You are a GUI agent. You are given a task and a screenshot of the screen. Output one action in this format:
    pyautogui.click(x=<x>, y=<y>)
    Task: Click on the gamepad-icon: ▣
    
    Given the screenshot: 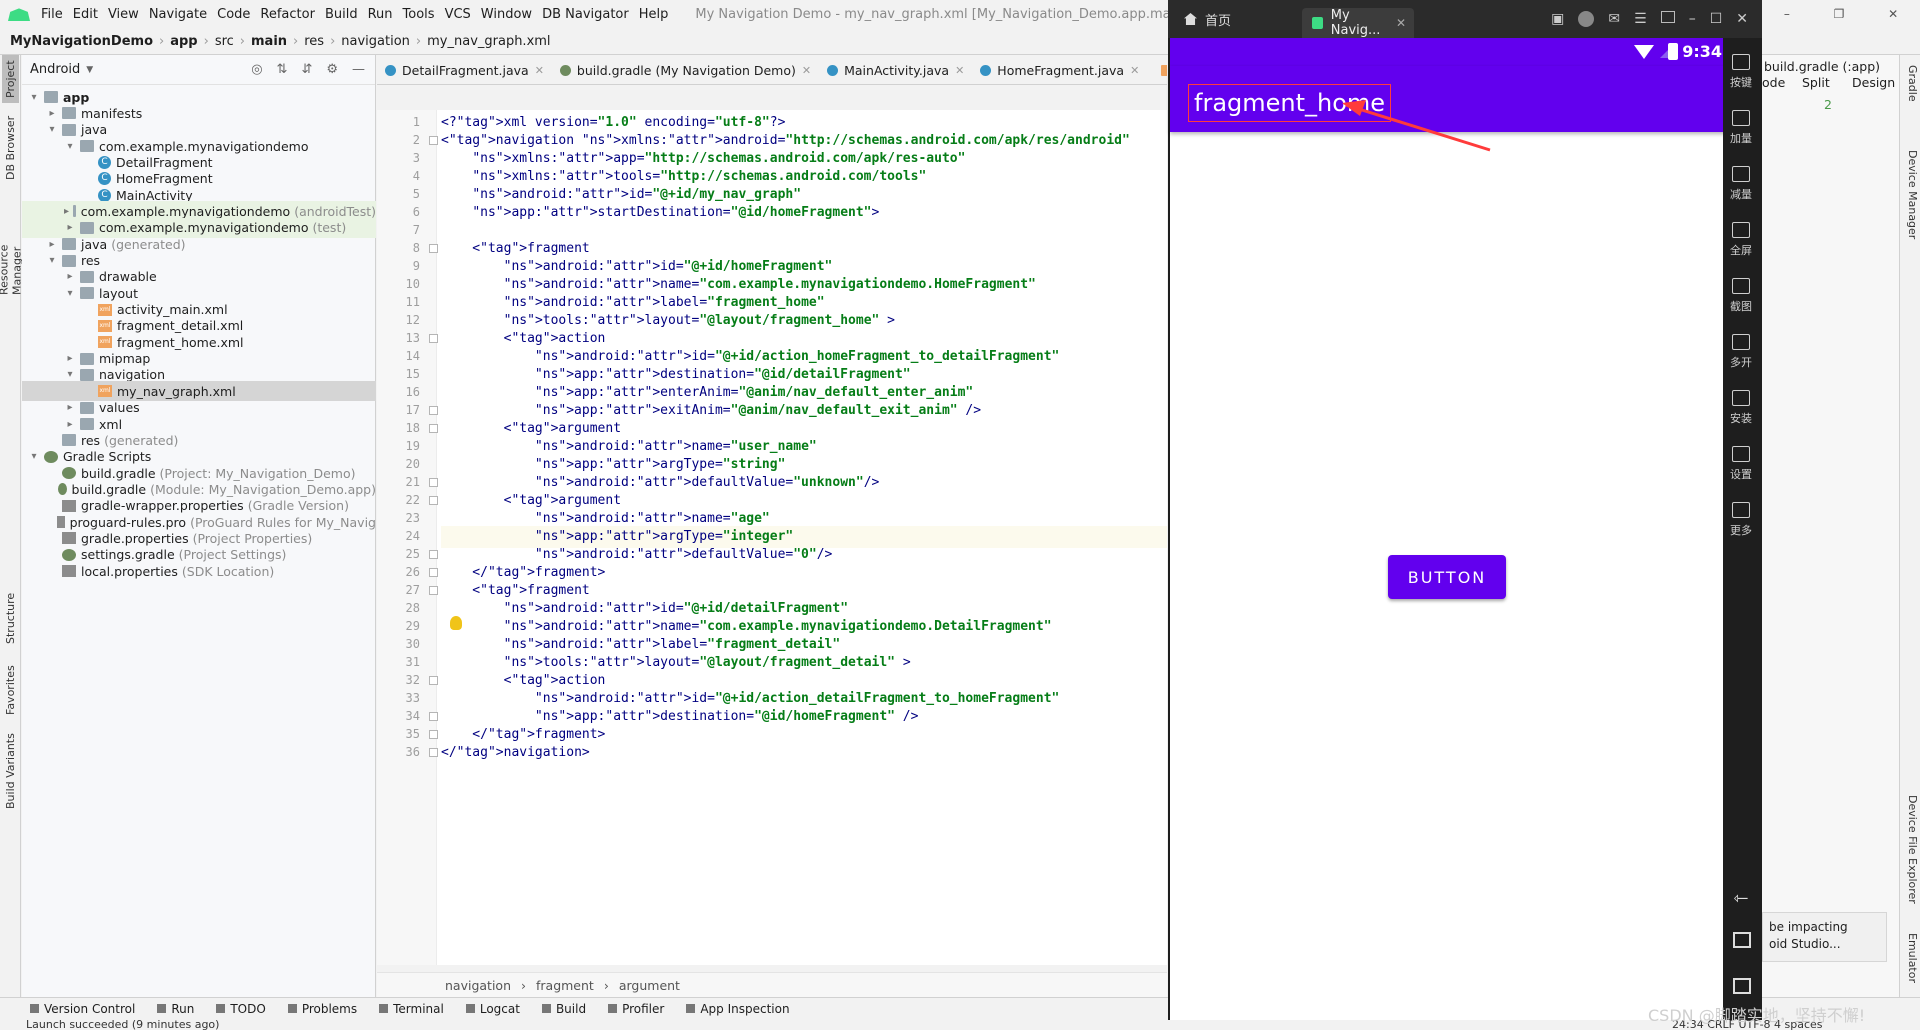 What is the action you would take?
    pyautogui.click(x=1557, y=19)
    